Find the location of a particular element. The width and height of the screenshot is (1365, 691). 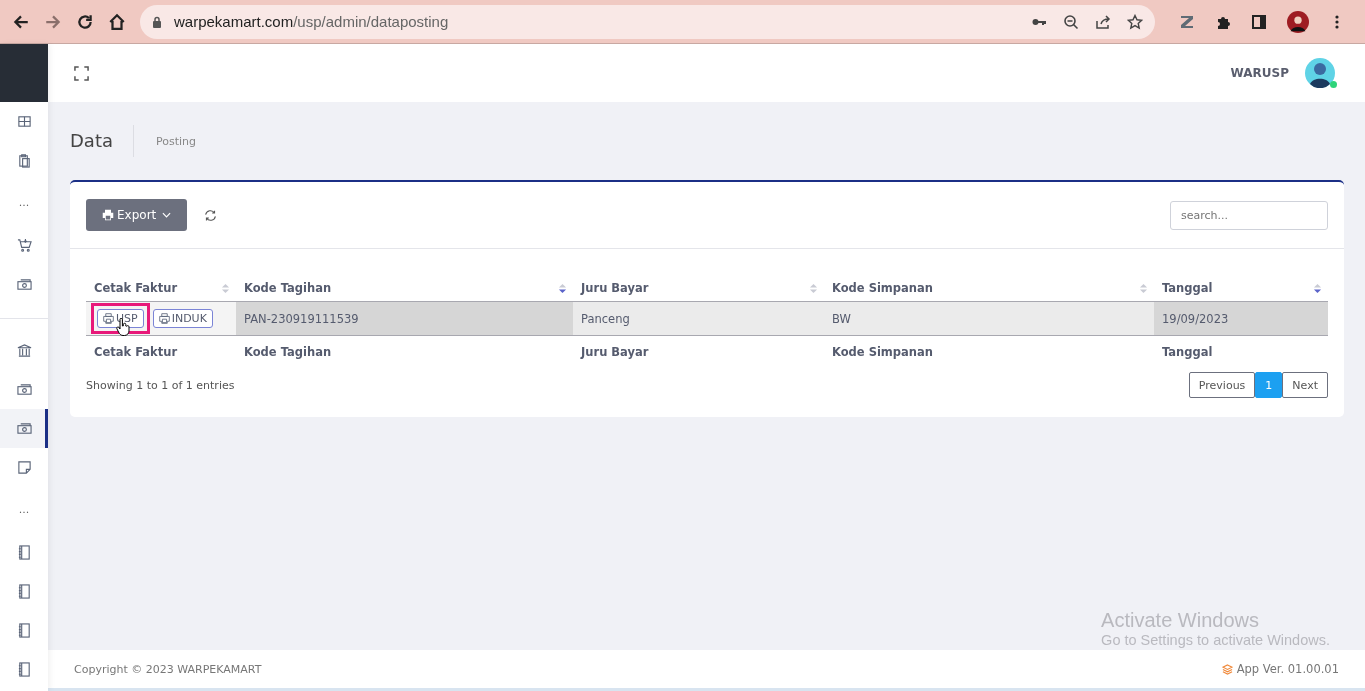

next-button: Next is located at coordinates (1305, 385).